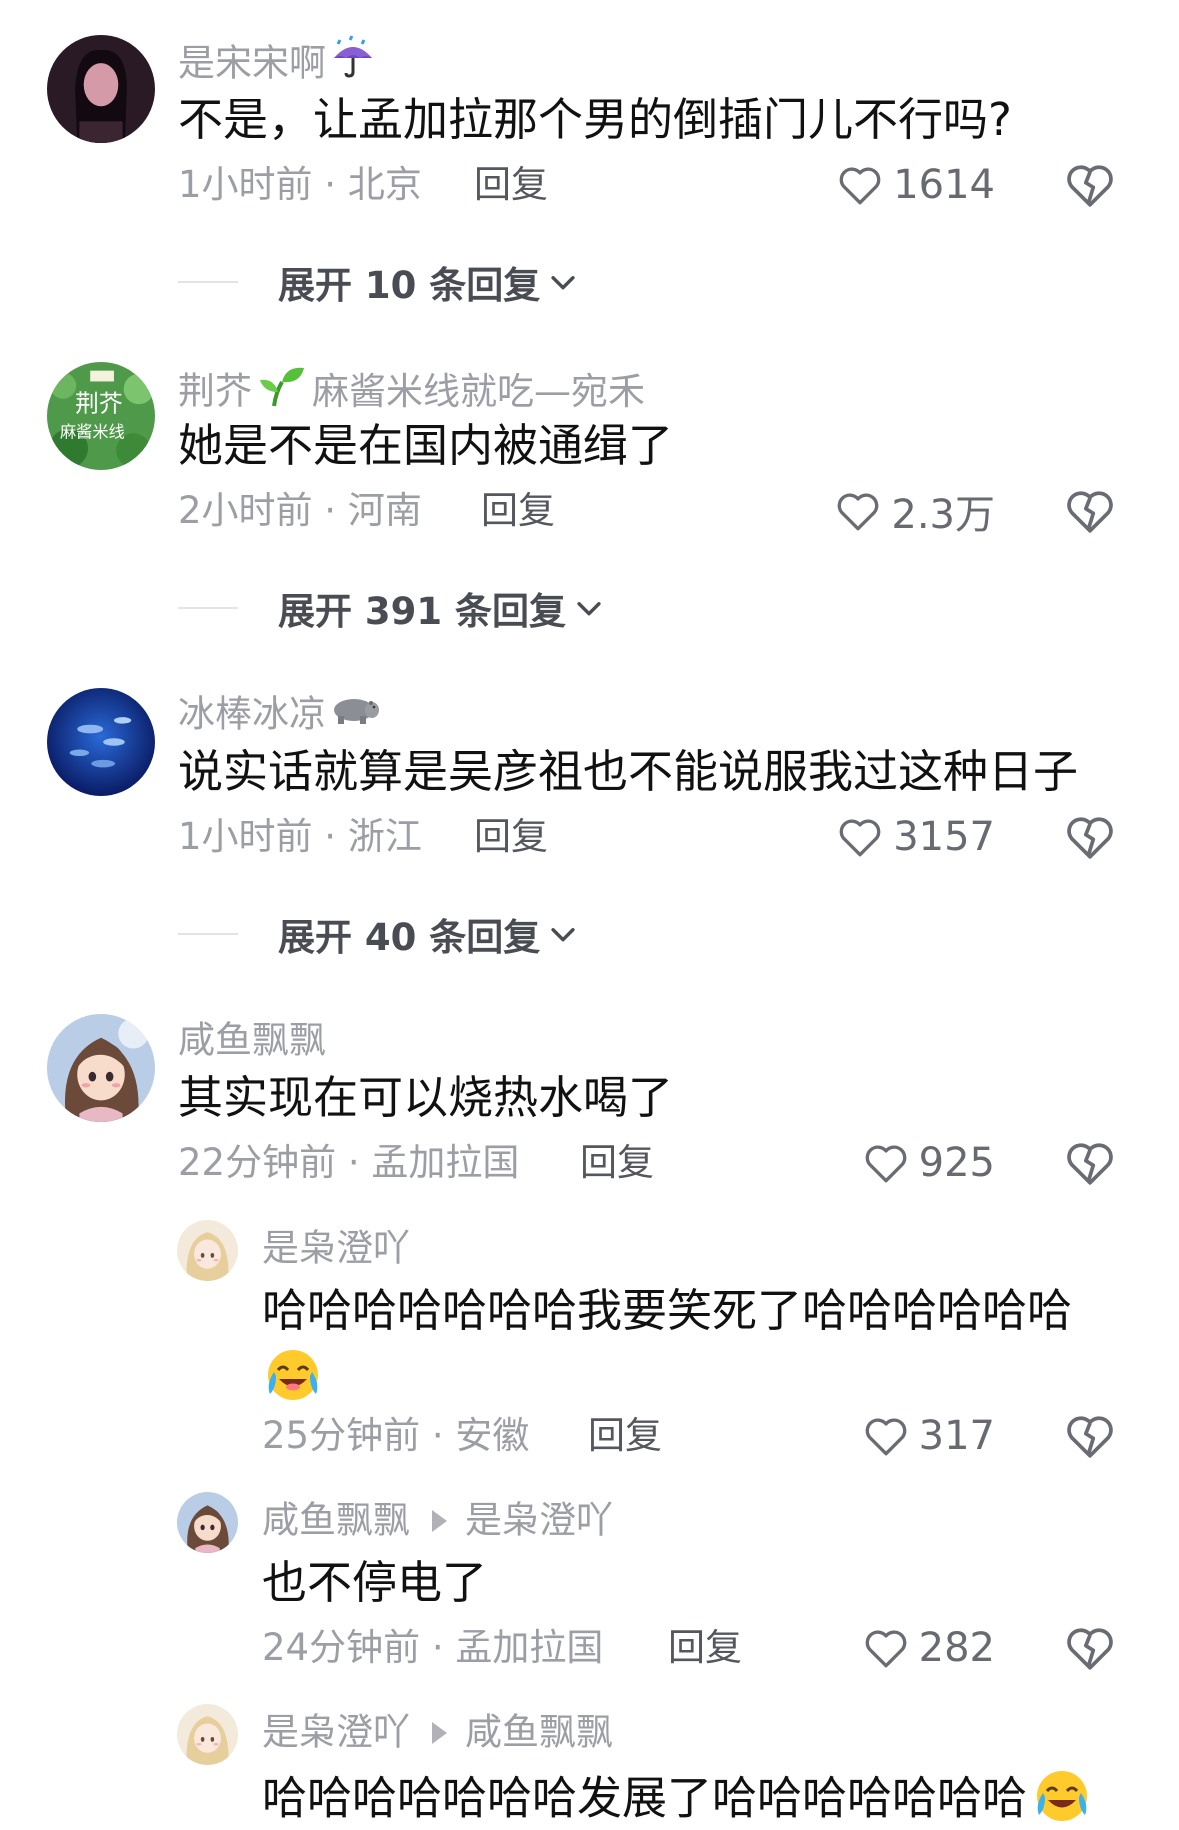  I want to click on umbrella-with-rain-icon, so click(353, 63).